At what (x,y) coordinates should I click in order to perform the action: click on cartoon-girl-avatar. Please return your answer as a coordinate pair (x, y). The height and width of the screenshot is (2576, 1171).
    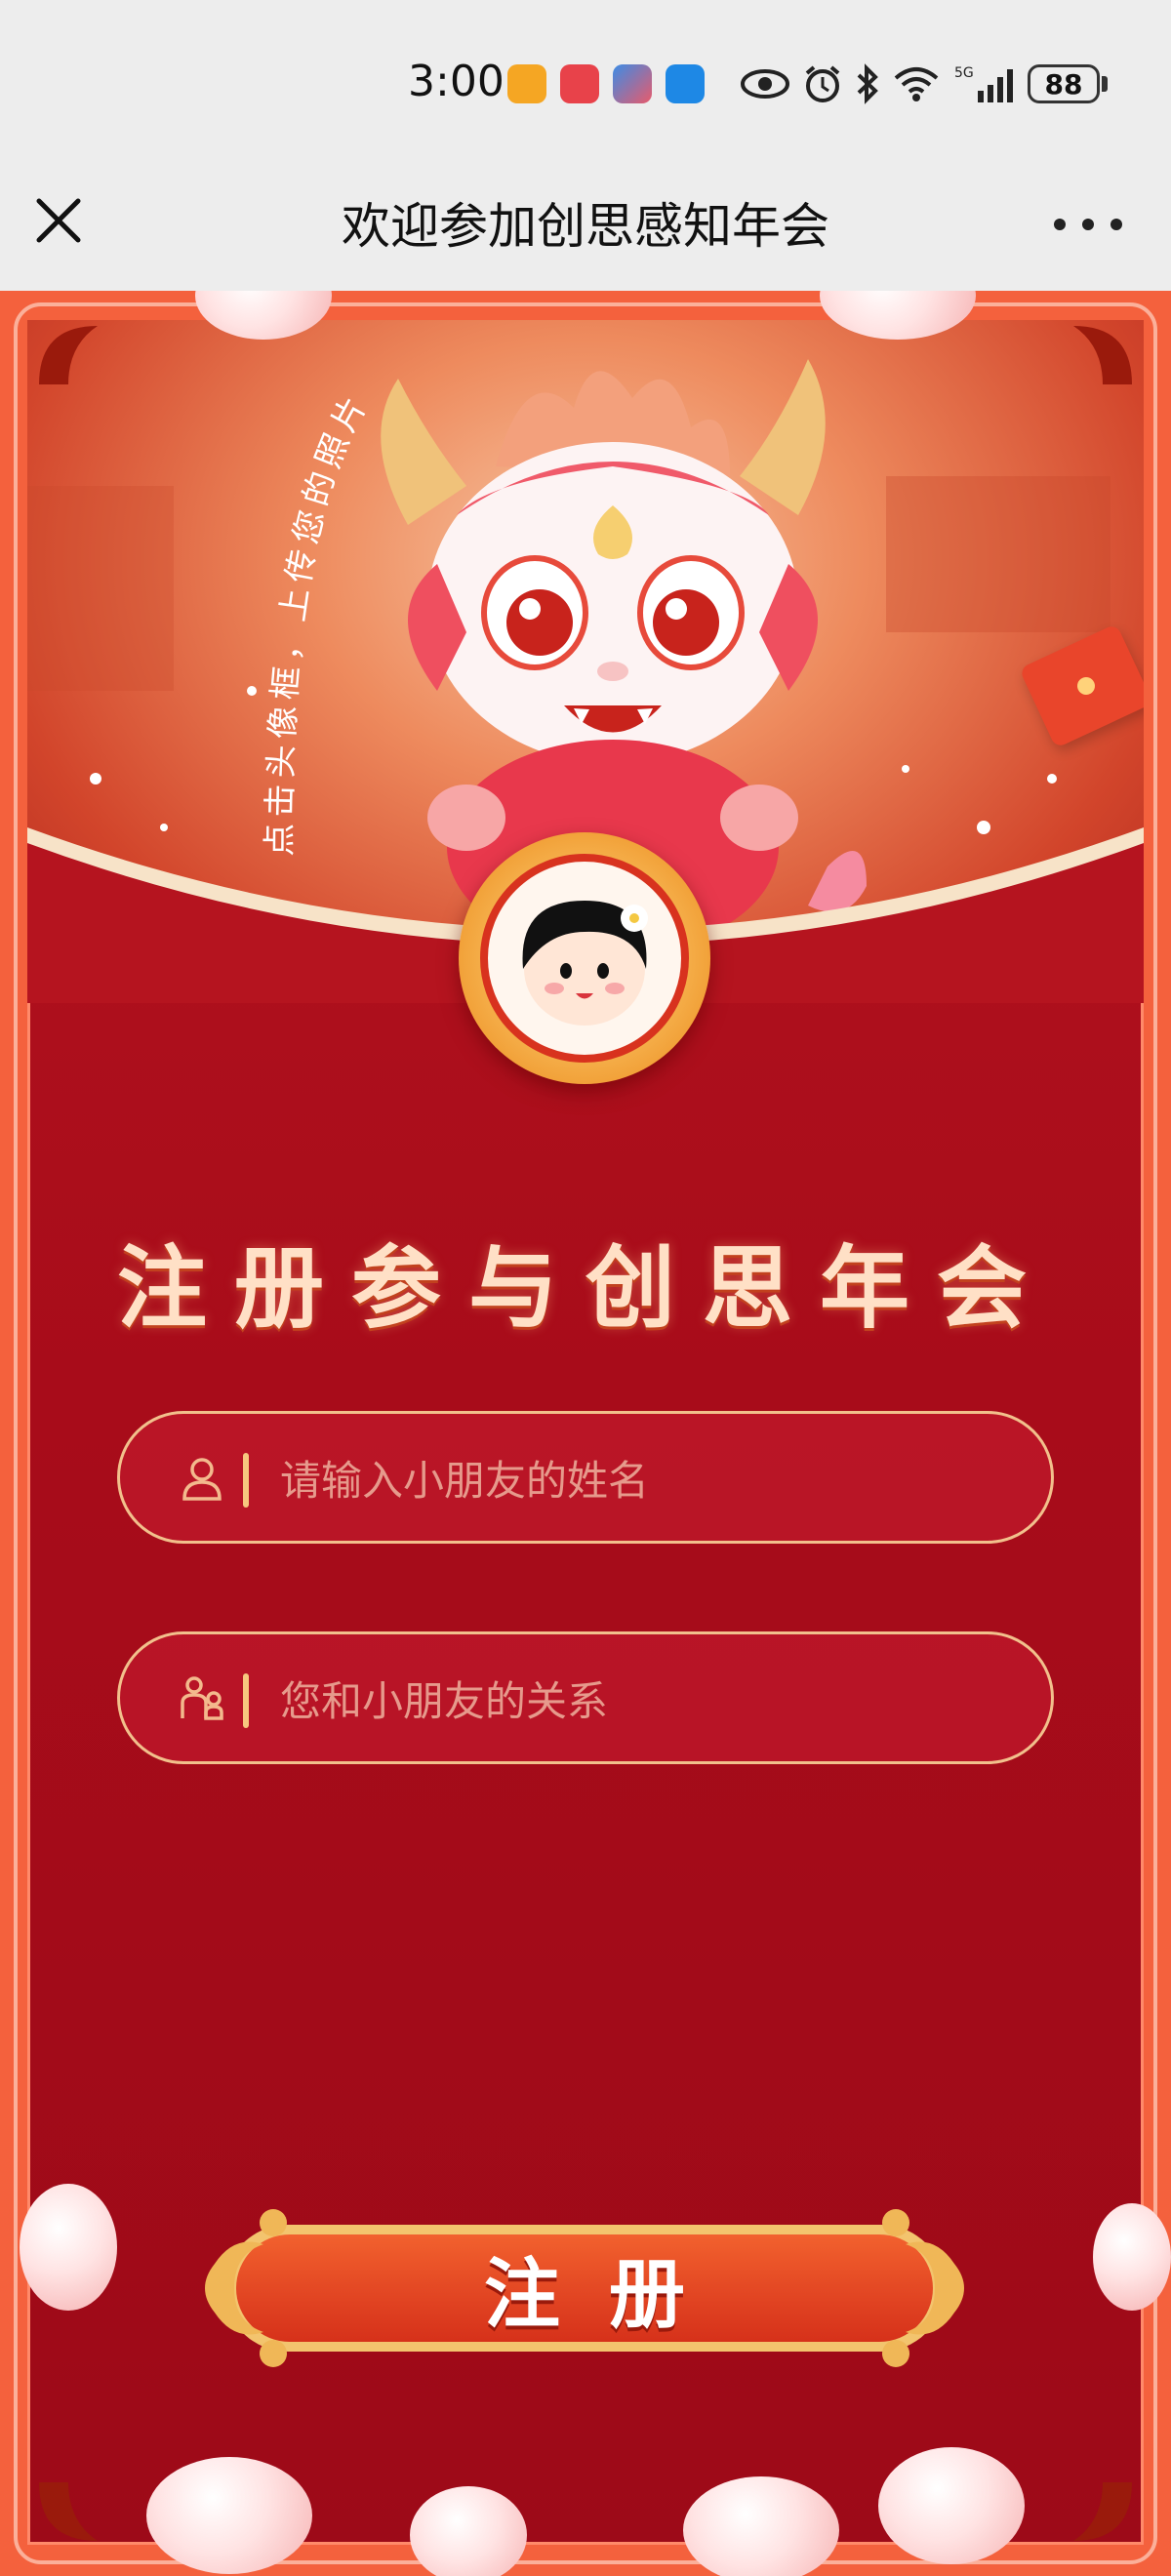
    Looking at the image, I should click on (585, 963).